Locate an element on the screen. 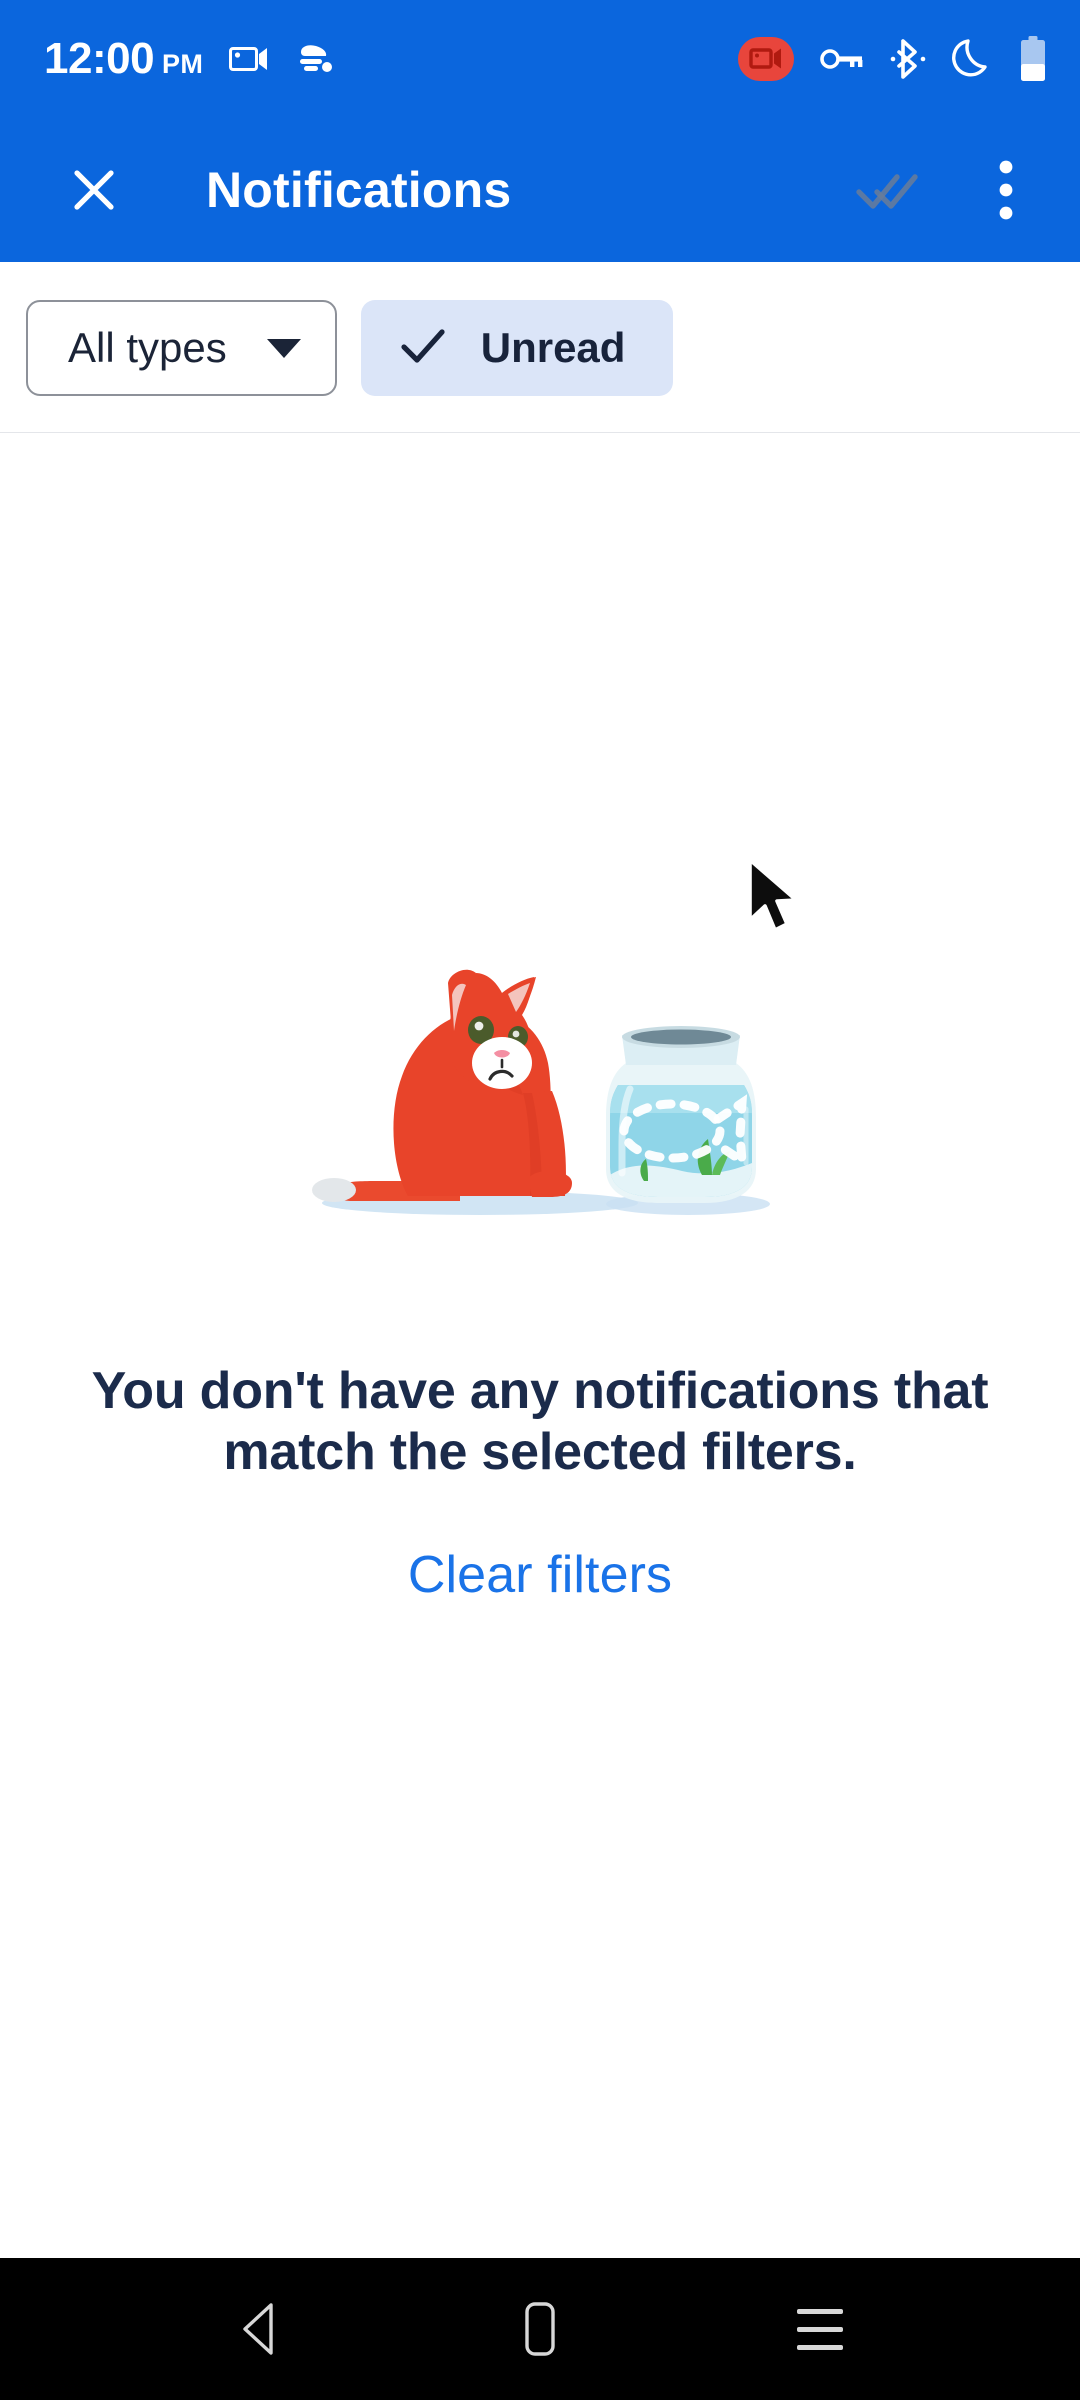 This screenshot has width=1080, height=2400. mark-all-read-button is located at coordinates (888, 190).